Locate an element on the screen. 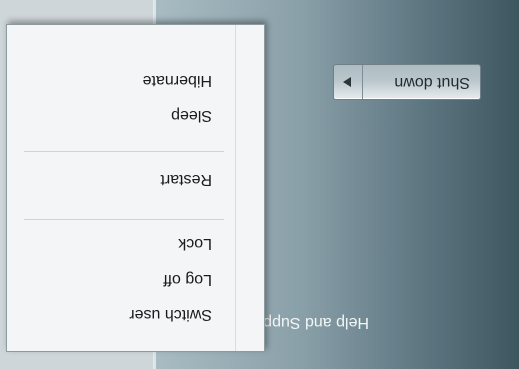 The width and height of the screenshot is (519, 369). shutdown-options-button is located at coordinates (348, 82).